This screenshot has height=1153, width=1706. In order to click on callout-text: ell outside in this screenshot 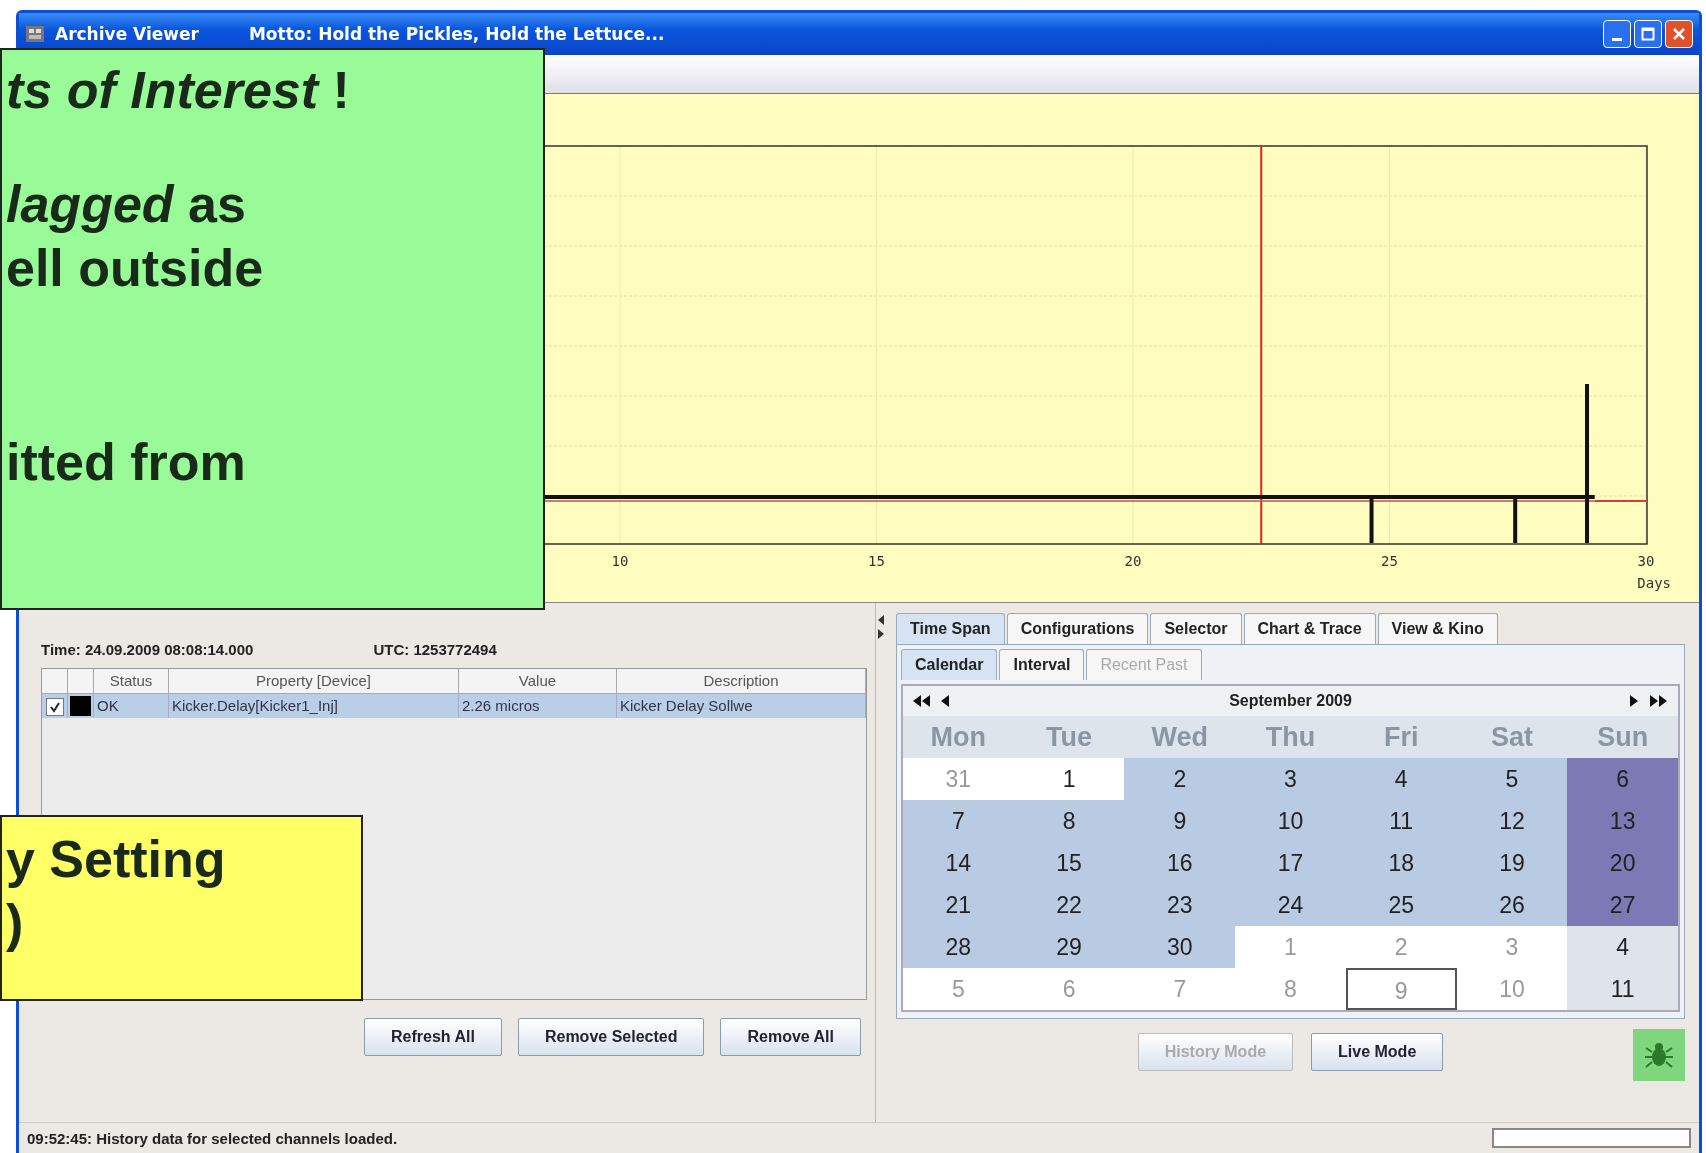, I will do `click(135, 268)`.